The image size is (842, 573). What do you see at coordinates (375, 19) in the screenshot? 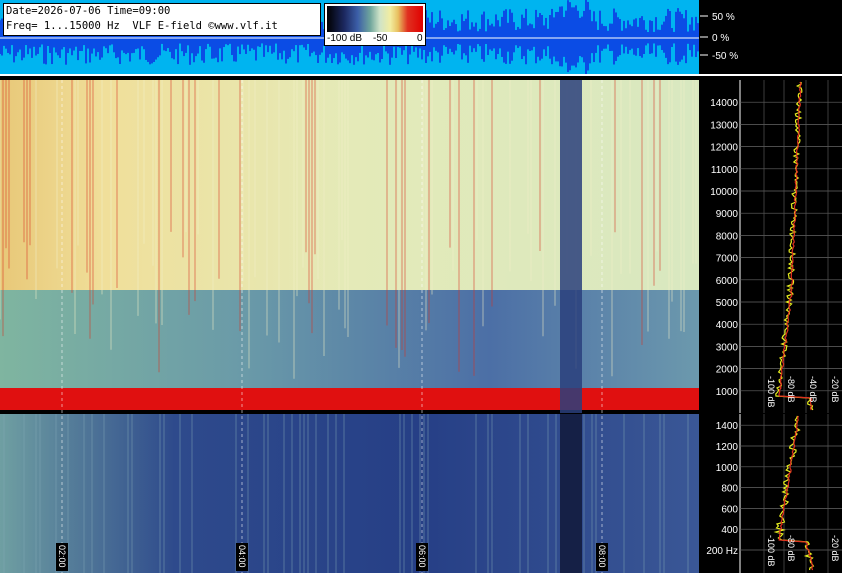
I see `colorbar-gradient` at bounding box center [375, 19].